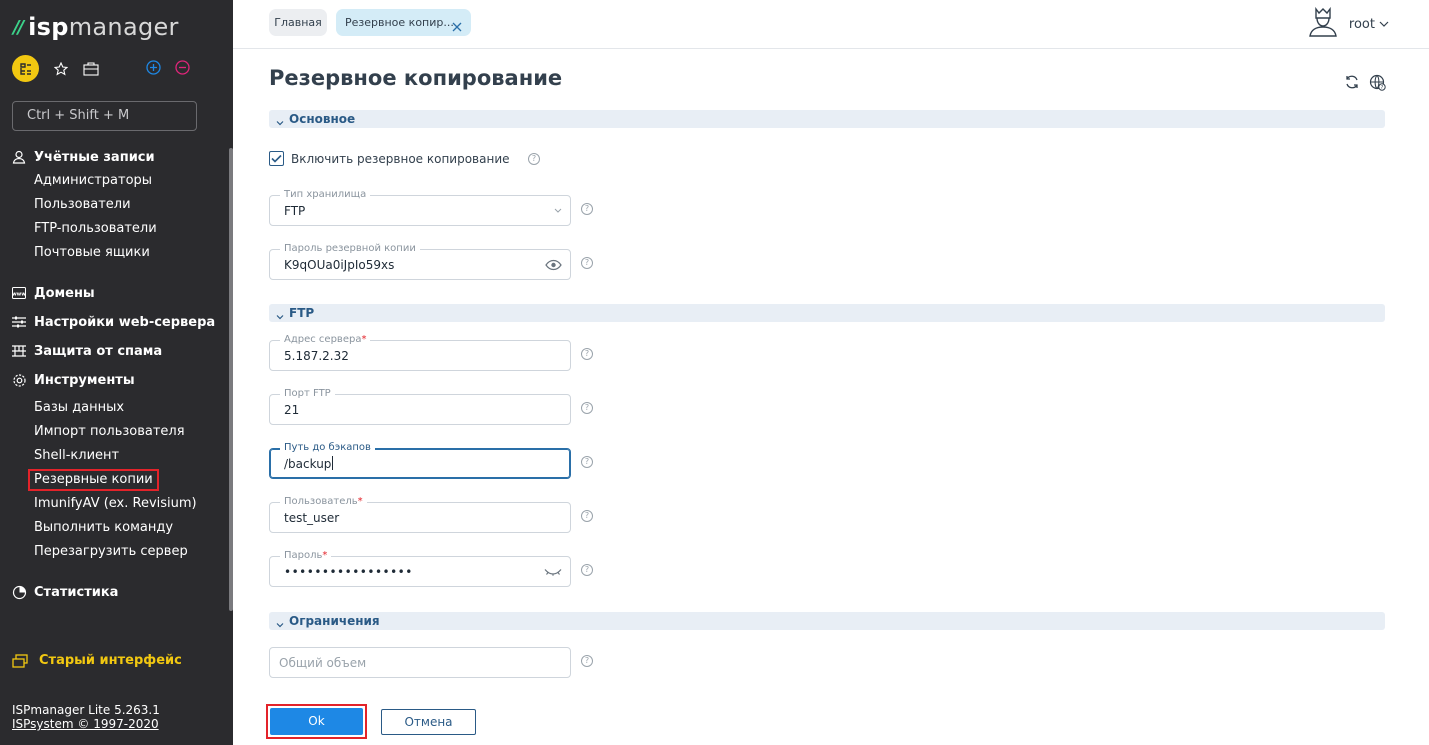  What do you see at coordinates (115, 181) in the screenshot?
I see `nav-item-admins: Администраторы` at bounding box center [115, 181].